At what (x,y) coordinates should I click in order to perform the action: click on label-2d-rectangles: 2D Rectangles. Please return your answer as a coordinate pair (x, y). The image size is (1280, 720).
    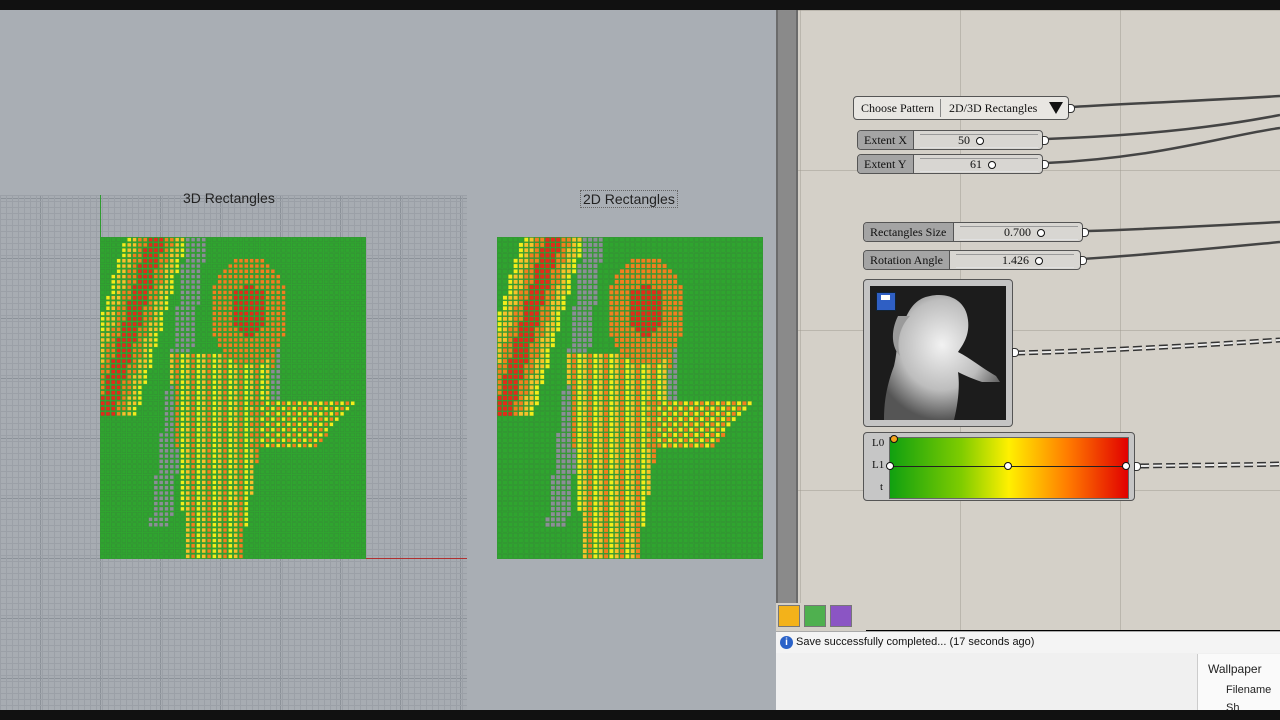
    Looking at the image, I should click on (629, 199).